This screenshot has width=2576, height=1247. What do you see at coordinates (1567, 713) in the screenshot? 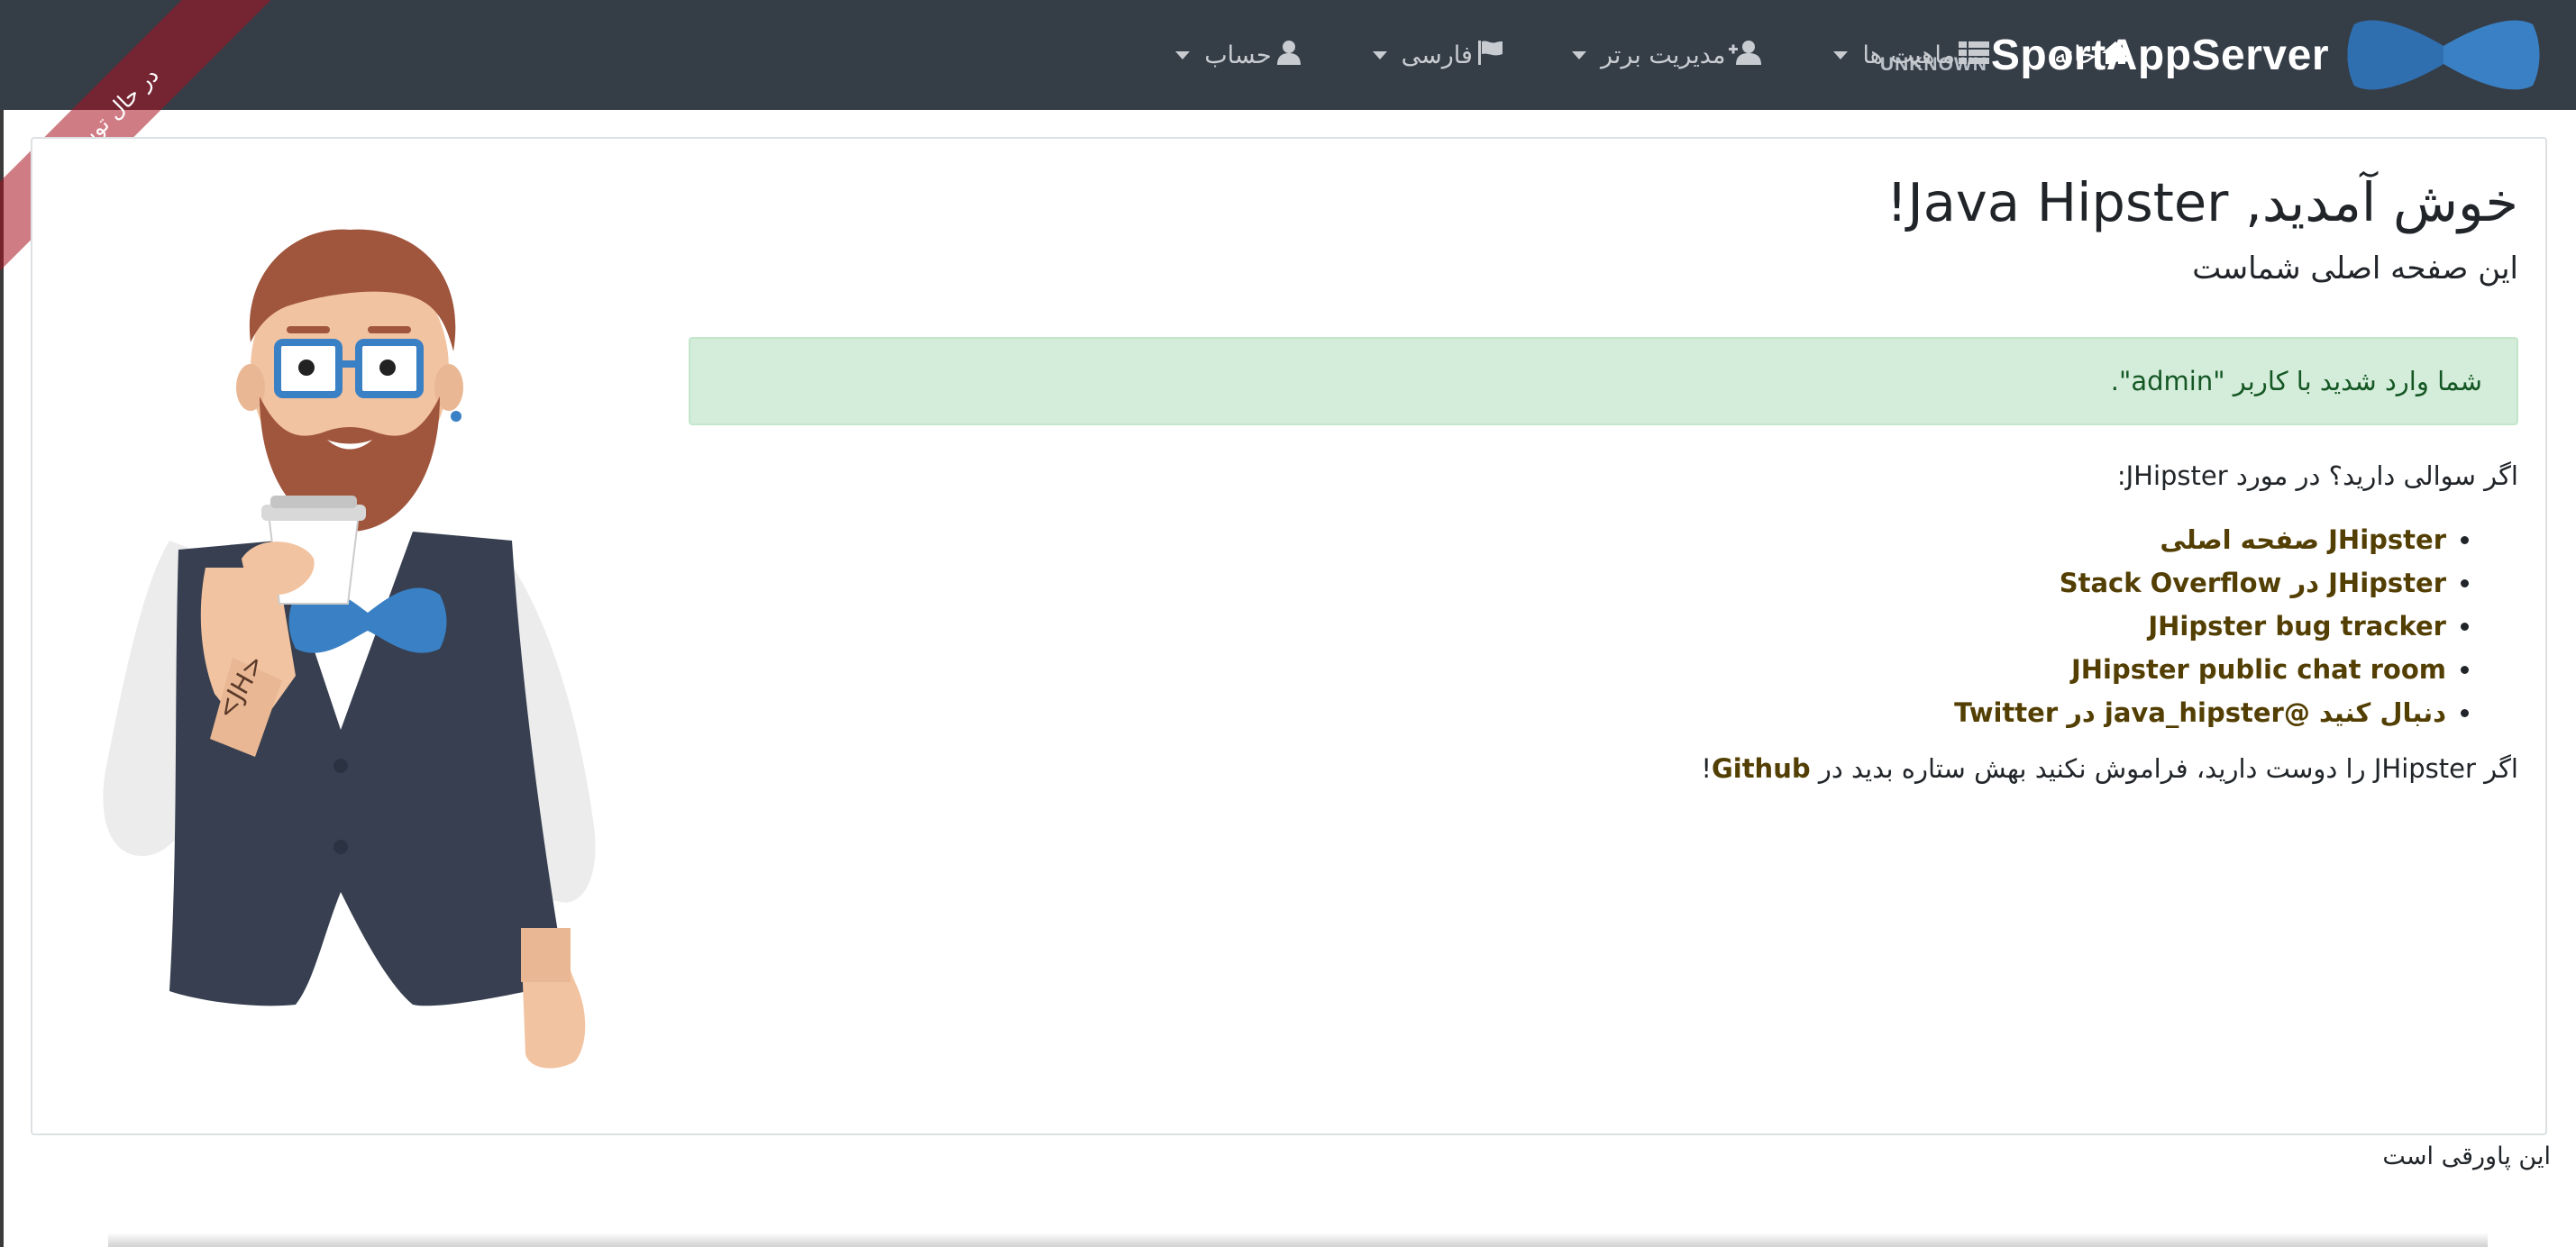
I see `list-item: دنبال کنید @java_hipster در Twitter` at bounding box center [1567, 713].